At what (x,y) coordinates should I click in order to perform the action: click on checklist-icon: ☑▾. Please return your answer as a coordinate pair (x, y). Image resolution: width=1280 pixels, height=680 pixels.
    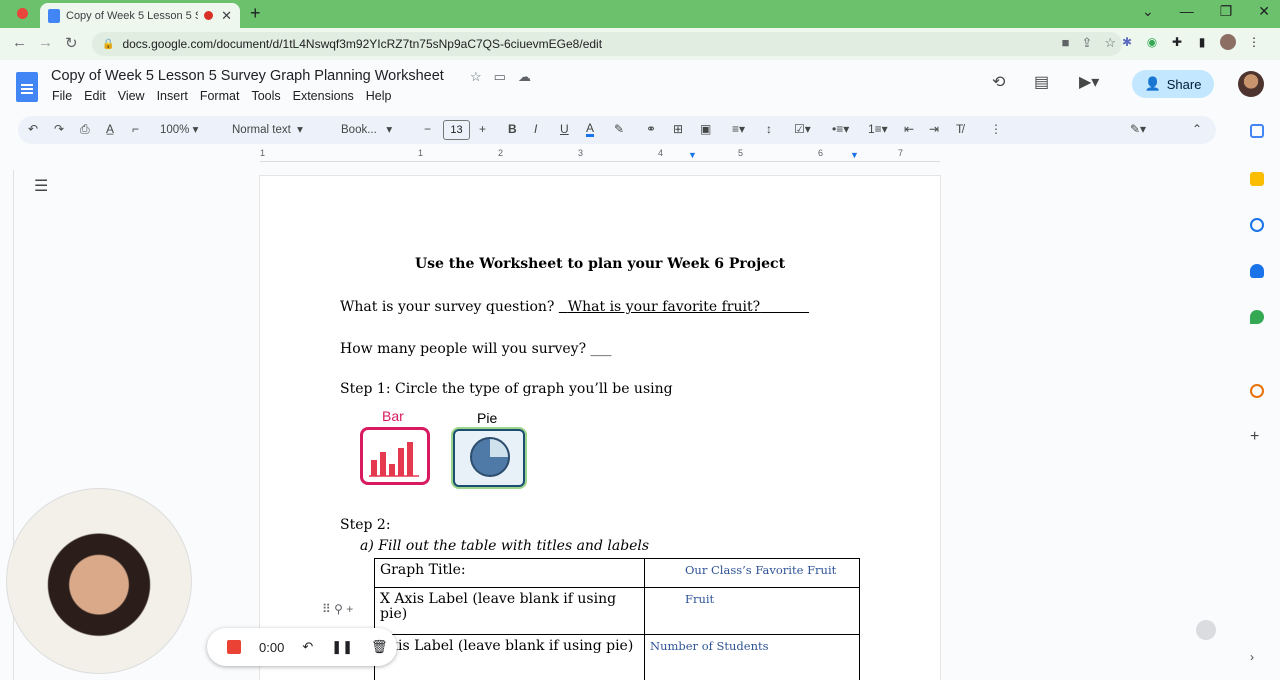
    Looking at the image, I should click on (802, 129).